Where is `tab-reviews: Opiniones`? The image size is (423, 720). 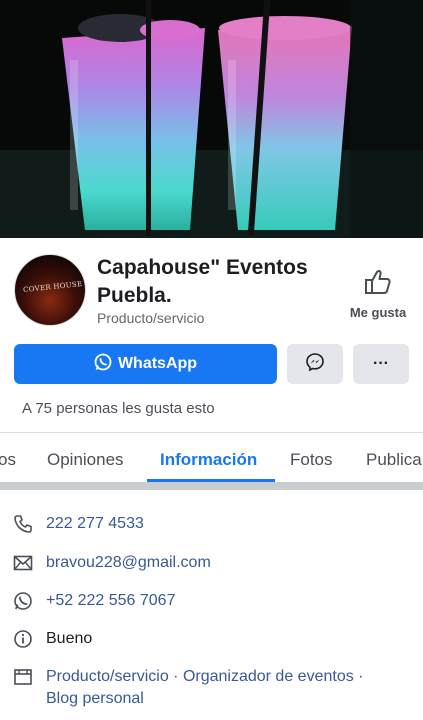
tab-reviews: Opiniones is located at coordinates (85, 460).